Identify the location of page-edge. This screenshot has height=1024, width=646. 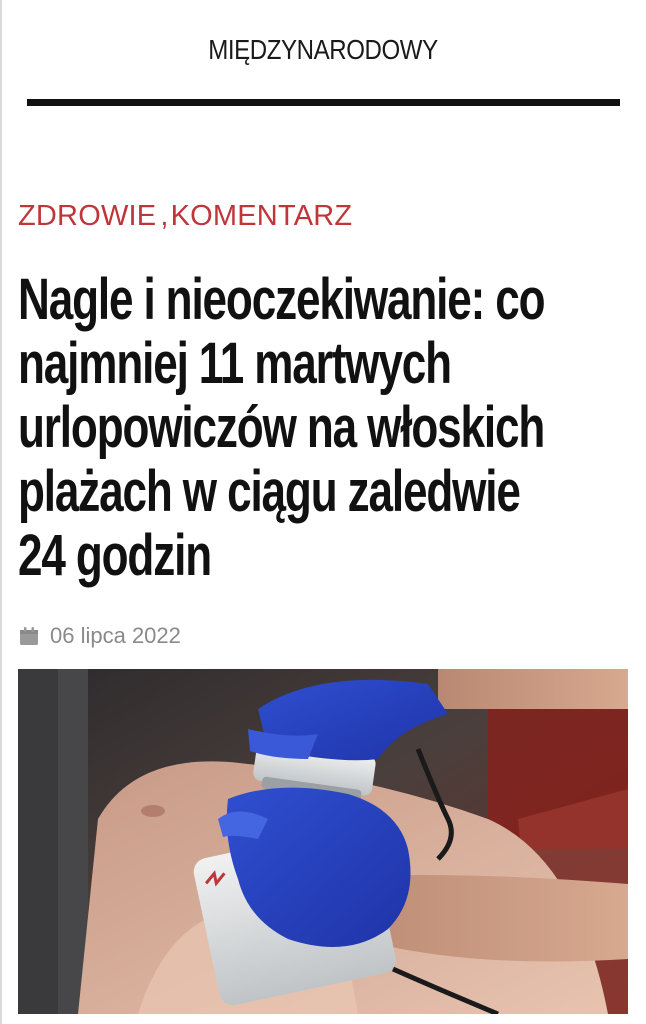
(1, 512).